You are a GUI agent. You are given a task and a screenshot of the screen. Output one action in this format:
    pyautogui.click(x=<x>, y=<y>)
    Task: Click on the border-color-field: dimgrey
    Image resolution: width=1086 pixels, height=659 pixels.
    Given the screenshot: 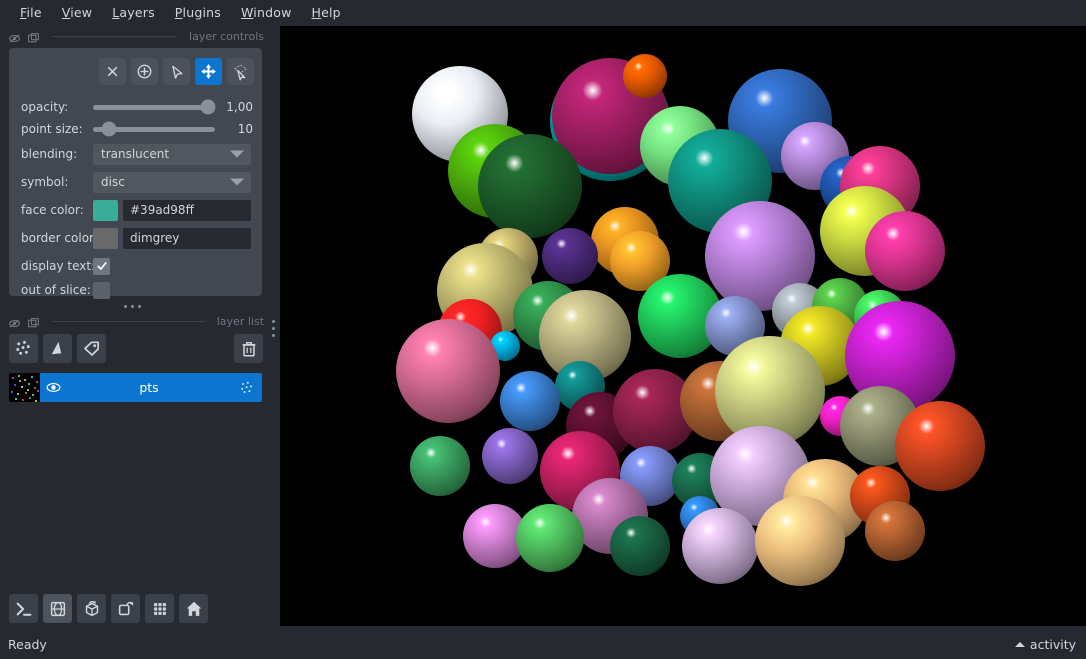 What is the action you would take?
    pyautogui.click(x=187, y=238)
    